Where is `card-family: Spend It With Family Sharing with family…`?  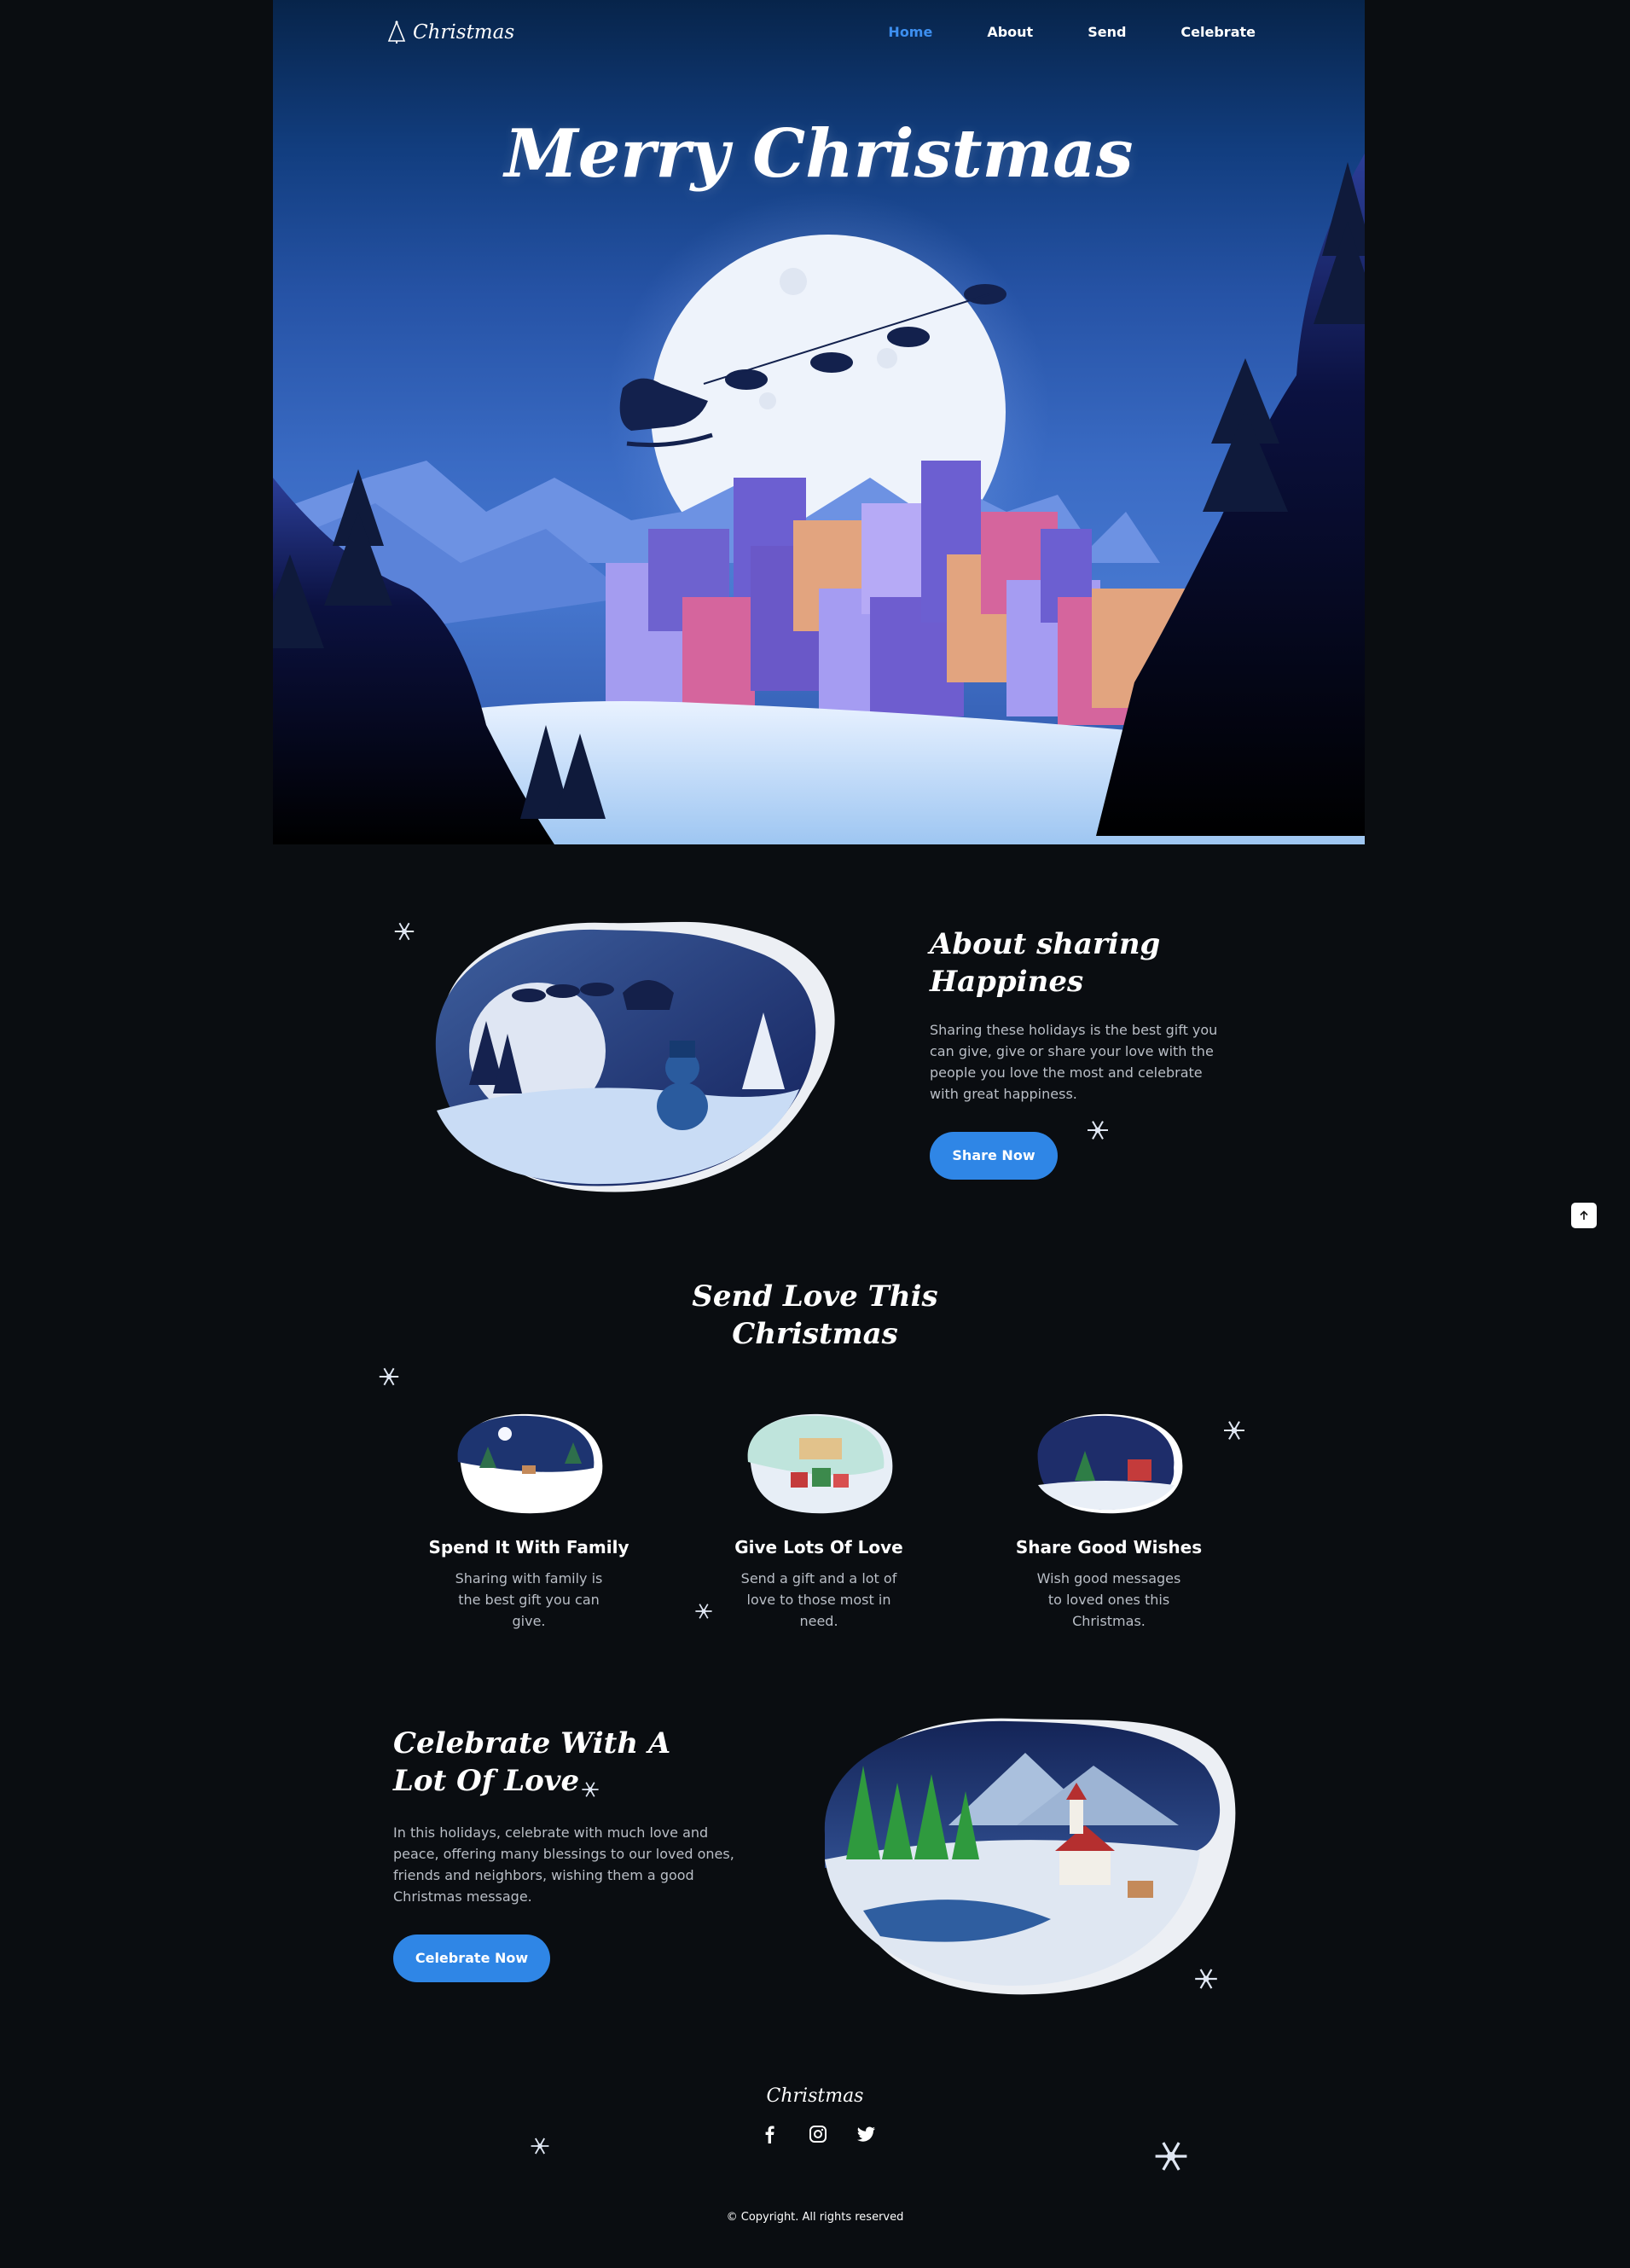 card-family: Spend It With Family Sharing with family… is located at coordinates (529, 1522).